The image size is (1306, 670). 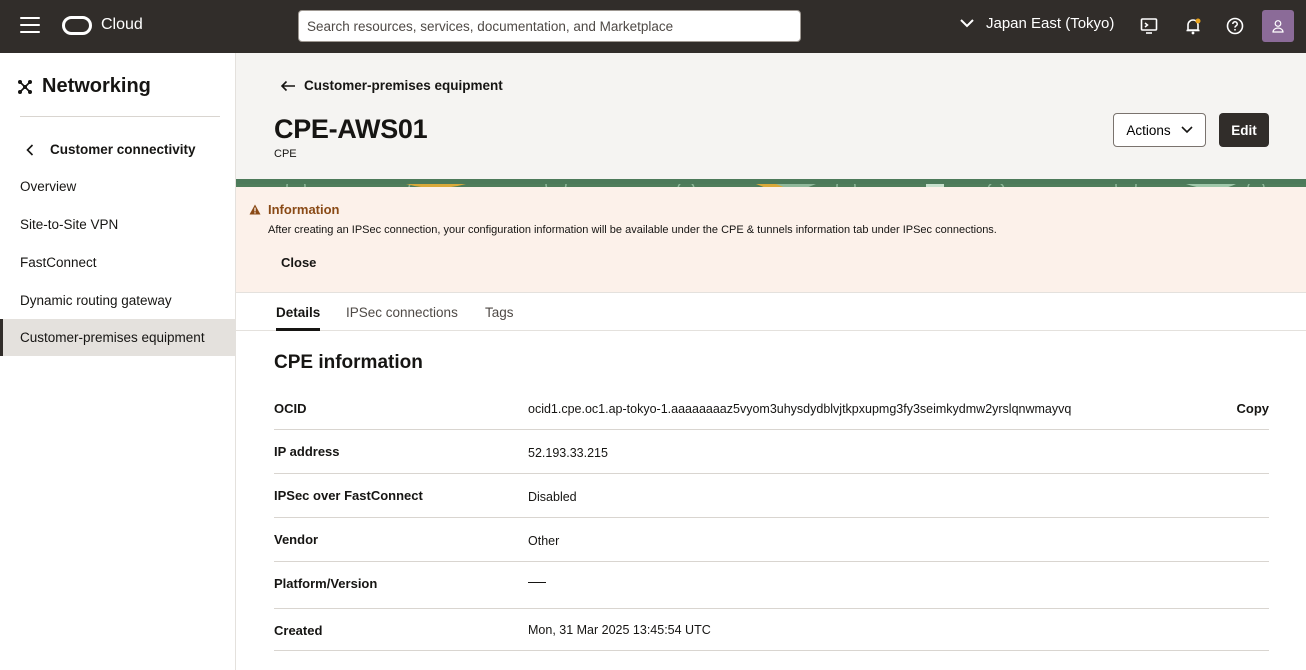 What do you see at coordinates (287, 85) in the screenshot?
I see `arrow-left-icon` at bounding box center [287, 85].